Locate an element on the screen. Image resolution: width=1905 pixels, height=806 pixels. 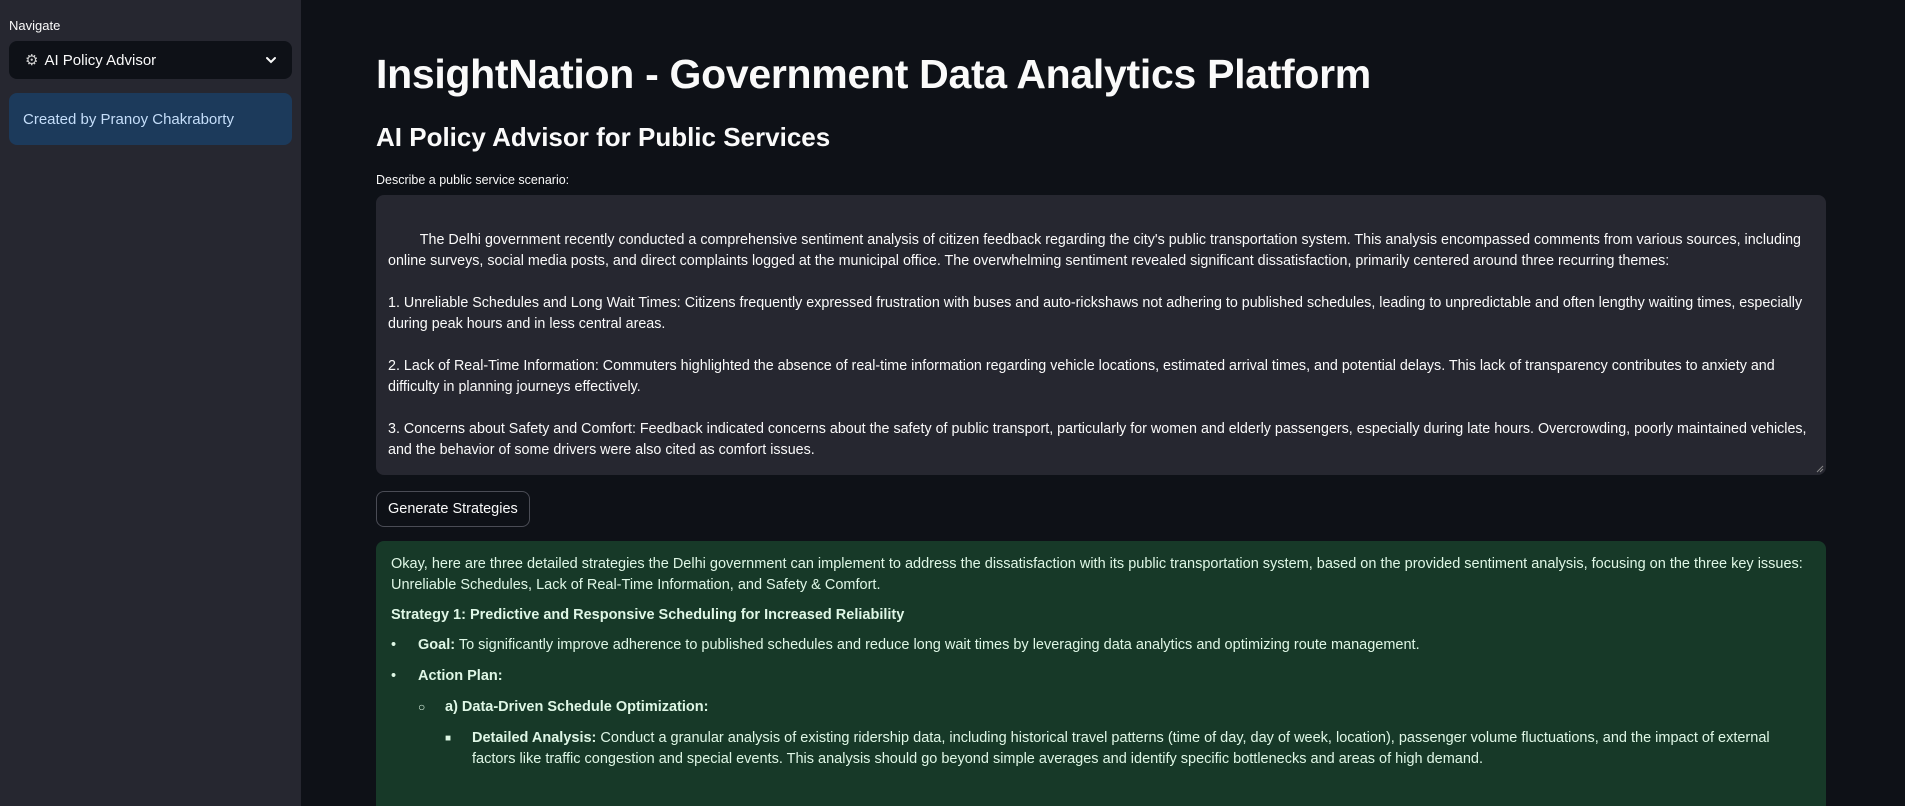
gear-icon: ⚙ is located at coordinates (32, 60).